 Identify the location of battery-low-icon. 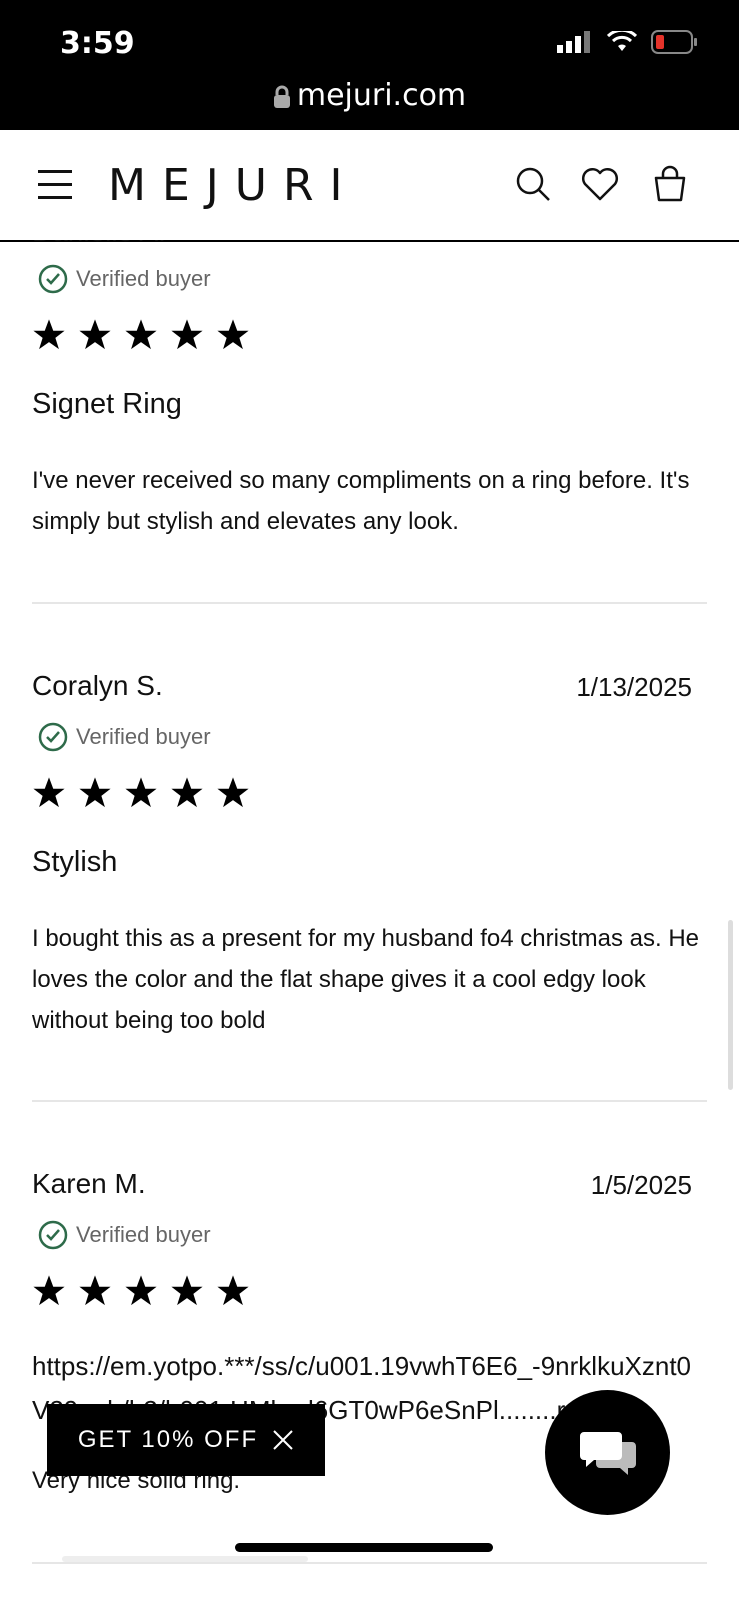
(674, 42).